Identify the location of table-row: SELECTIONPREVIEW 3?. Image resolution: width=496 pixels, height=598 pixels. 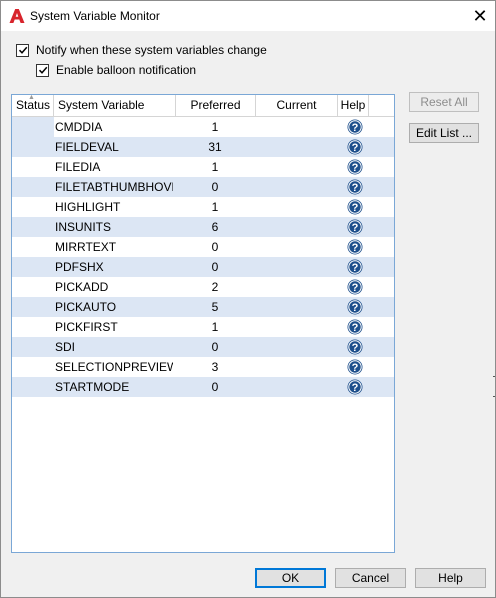
(203, 367).